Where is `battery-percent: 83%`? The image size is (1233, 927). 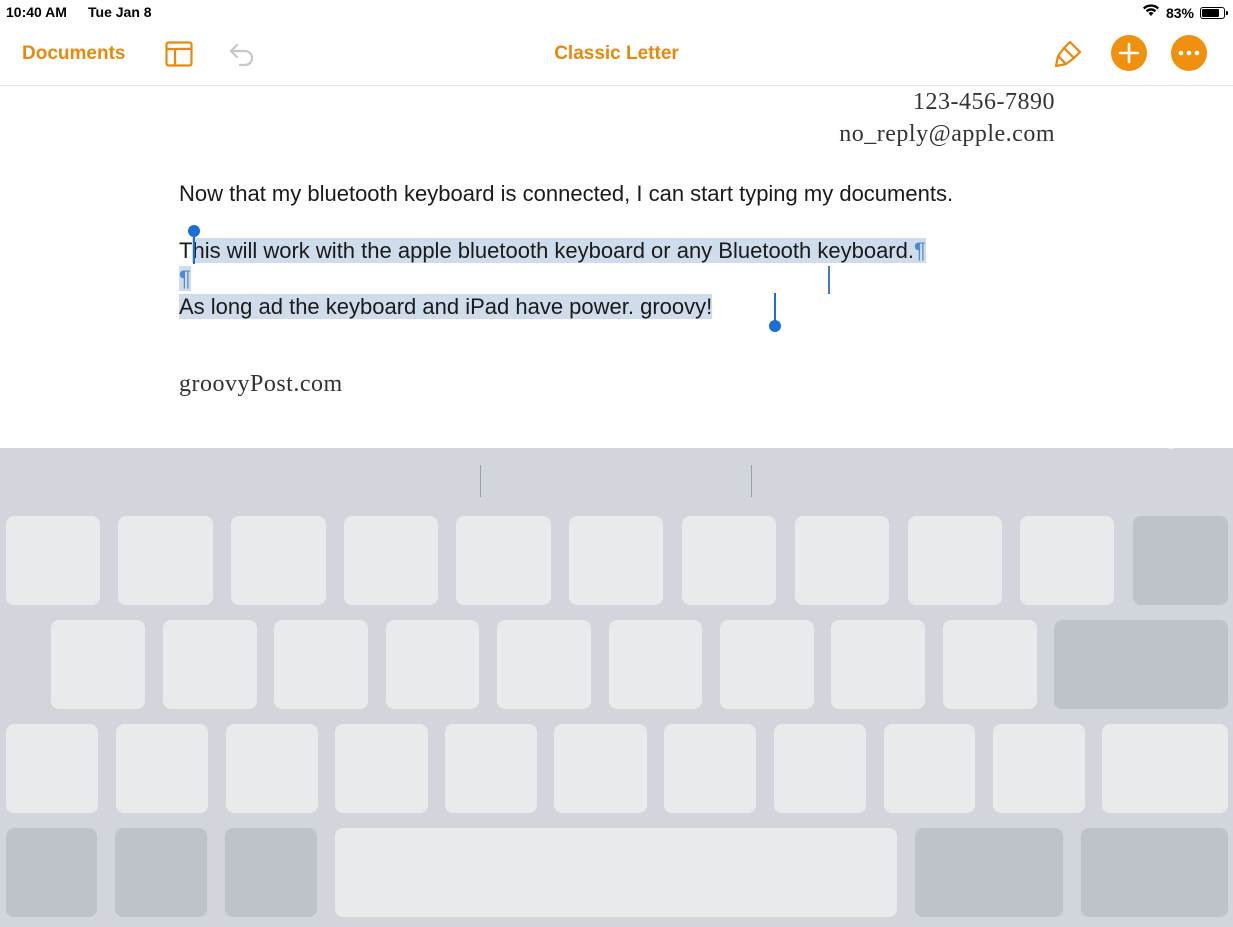 battery-percent: 83% is located at coordinates (1179, 12).